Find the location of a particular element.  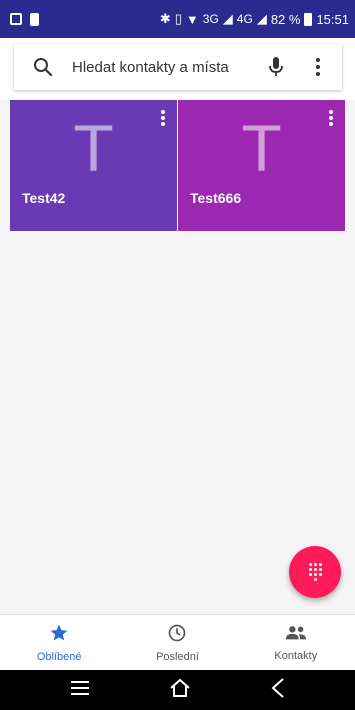

tab-label: Kontakty is located at coordinates (296, 655).